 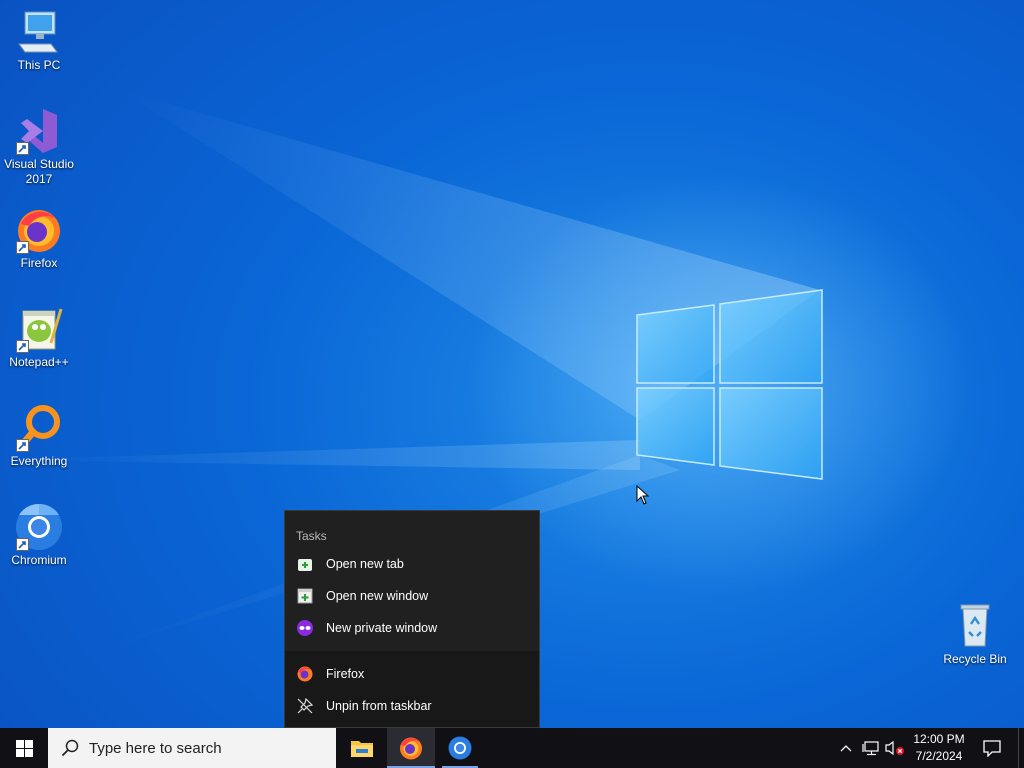 I want to click on jump-list-item-label: New private window, so click(x=382, y=628).